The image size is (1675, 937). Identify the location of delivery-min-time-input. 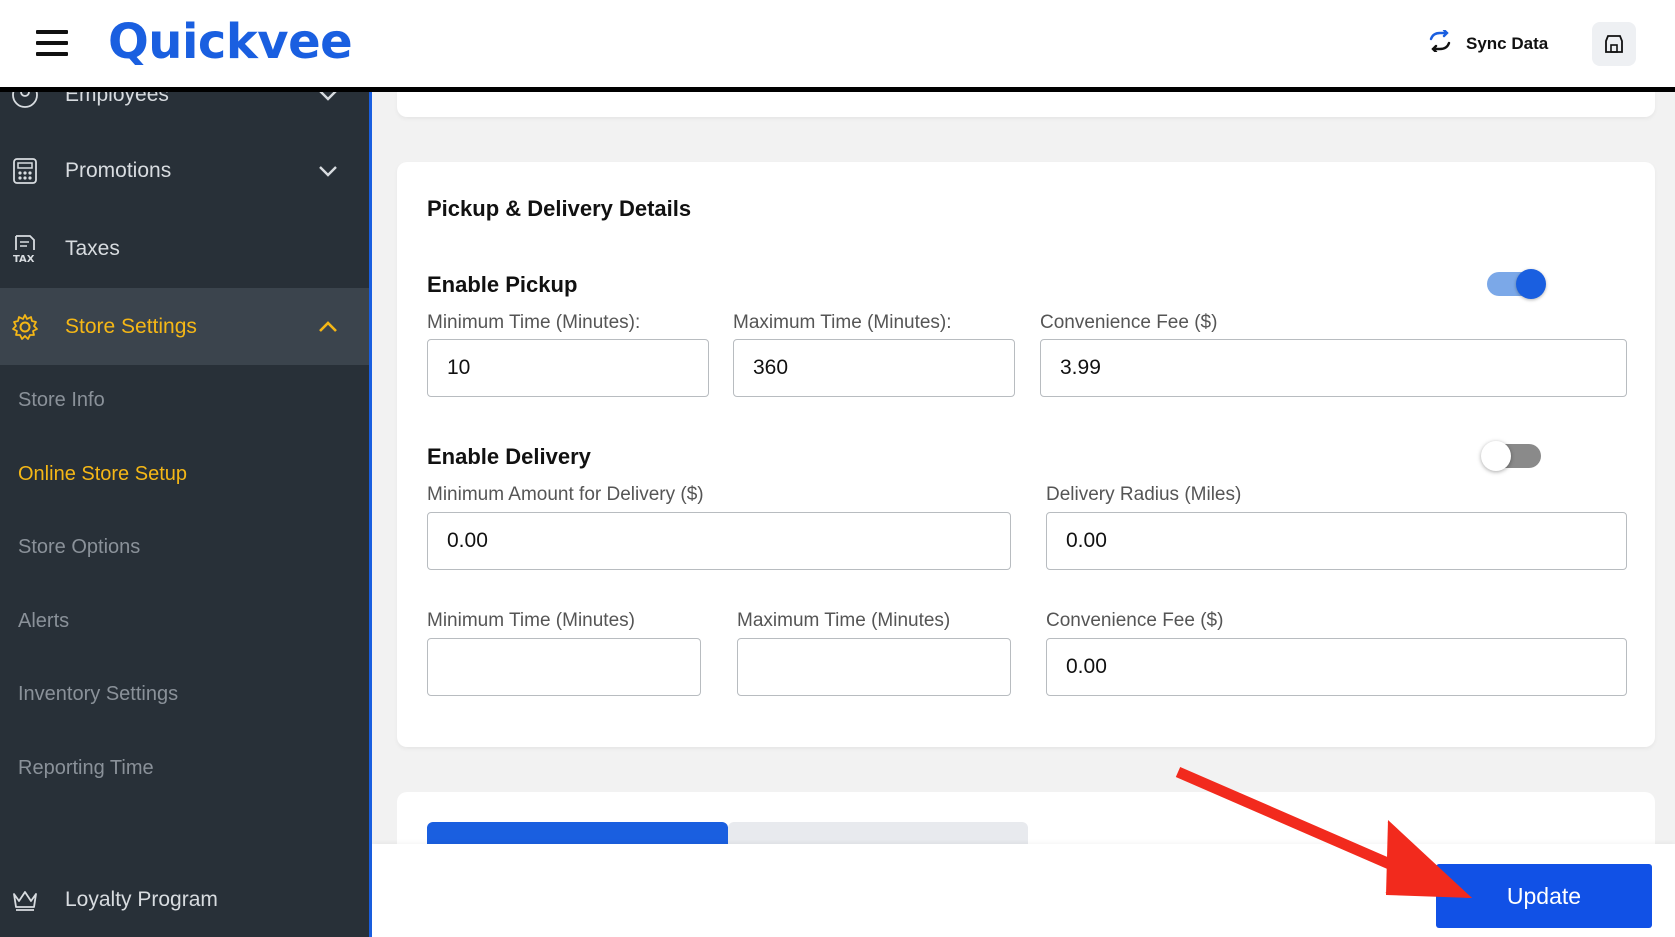
(564, 667).